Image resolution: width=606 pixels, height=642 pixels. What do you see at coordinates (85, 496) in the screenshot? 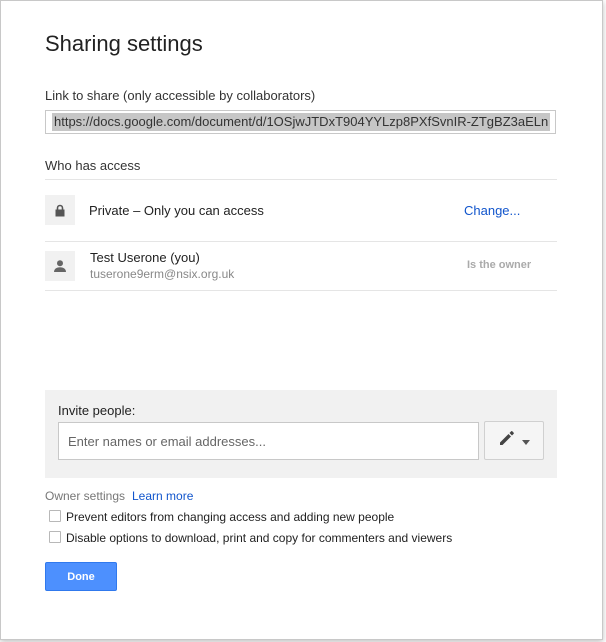
I see `owner-settings-label: Owner settings` at bounding box center [85, 496].